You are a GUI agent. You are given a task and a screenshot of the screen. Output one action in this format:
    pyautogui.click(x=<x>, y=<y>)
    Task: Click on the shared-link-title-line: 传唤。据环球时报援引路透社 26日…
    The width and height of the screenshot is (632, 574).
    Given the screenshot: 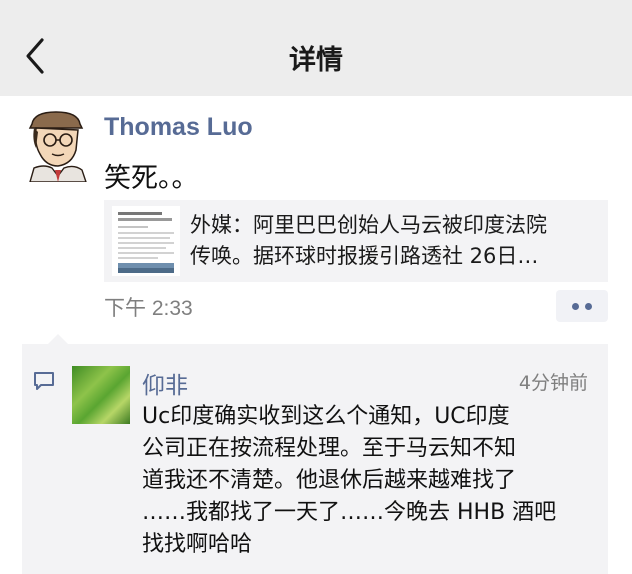 What is the action you would take?
    pyautogui.click(x=364, y=256)
    